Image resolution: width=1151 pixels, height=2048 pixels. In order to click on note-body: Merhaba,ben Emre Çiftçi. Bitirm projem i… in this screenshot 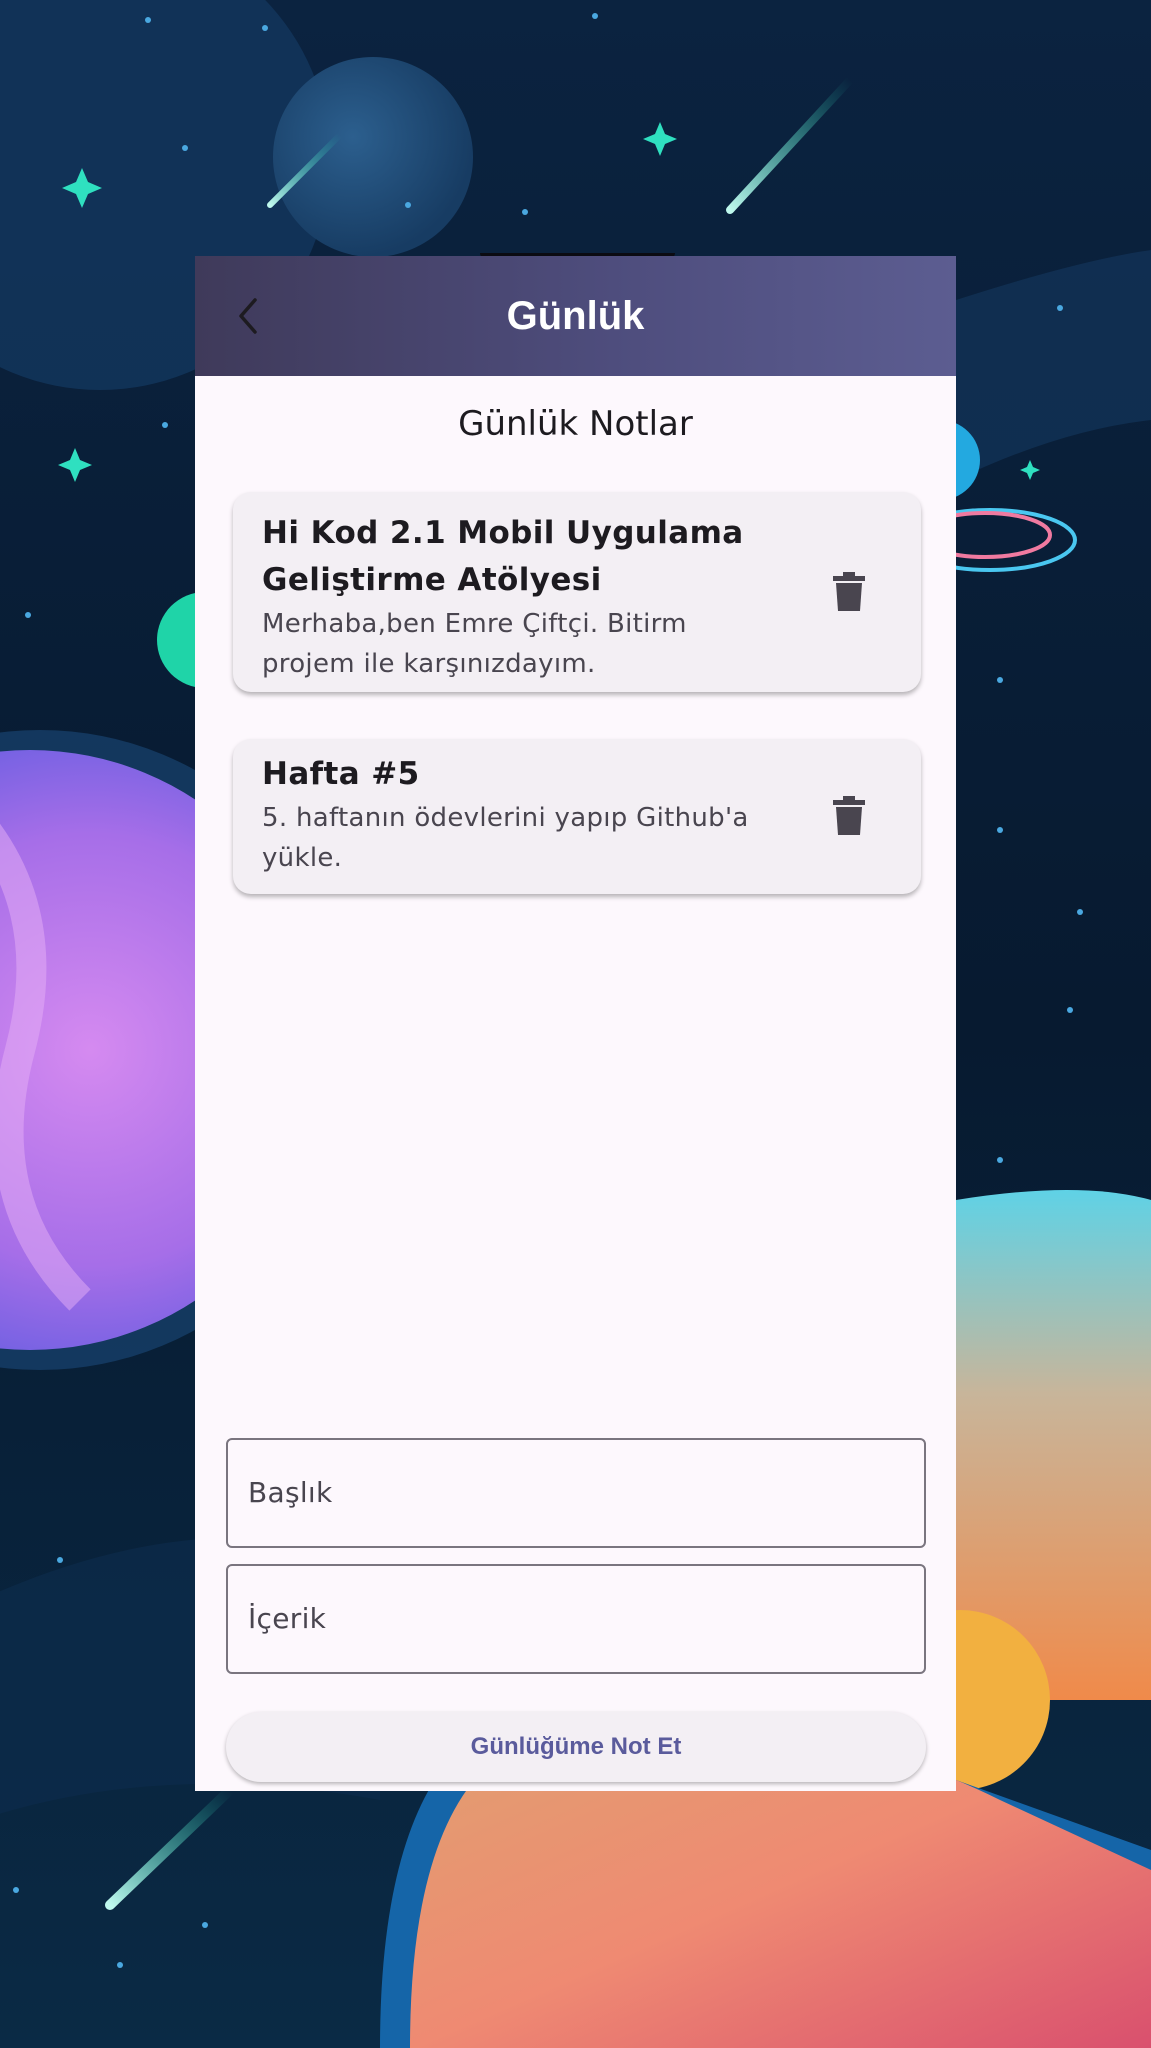, I will do `click(474, 644)`.